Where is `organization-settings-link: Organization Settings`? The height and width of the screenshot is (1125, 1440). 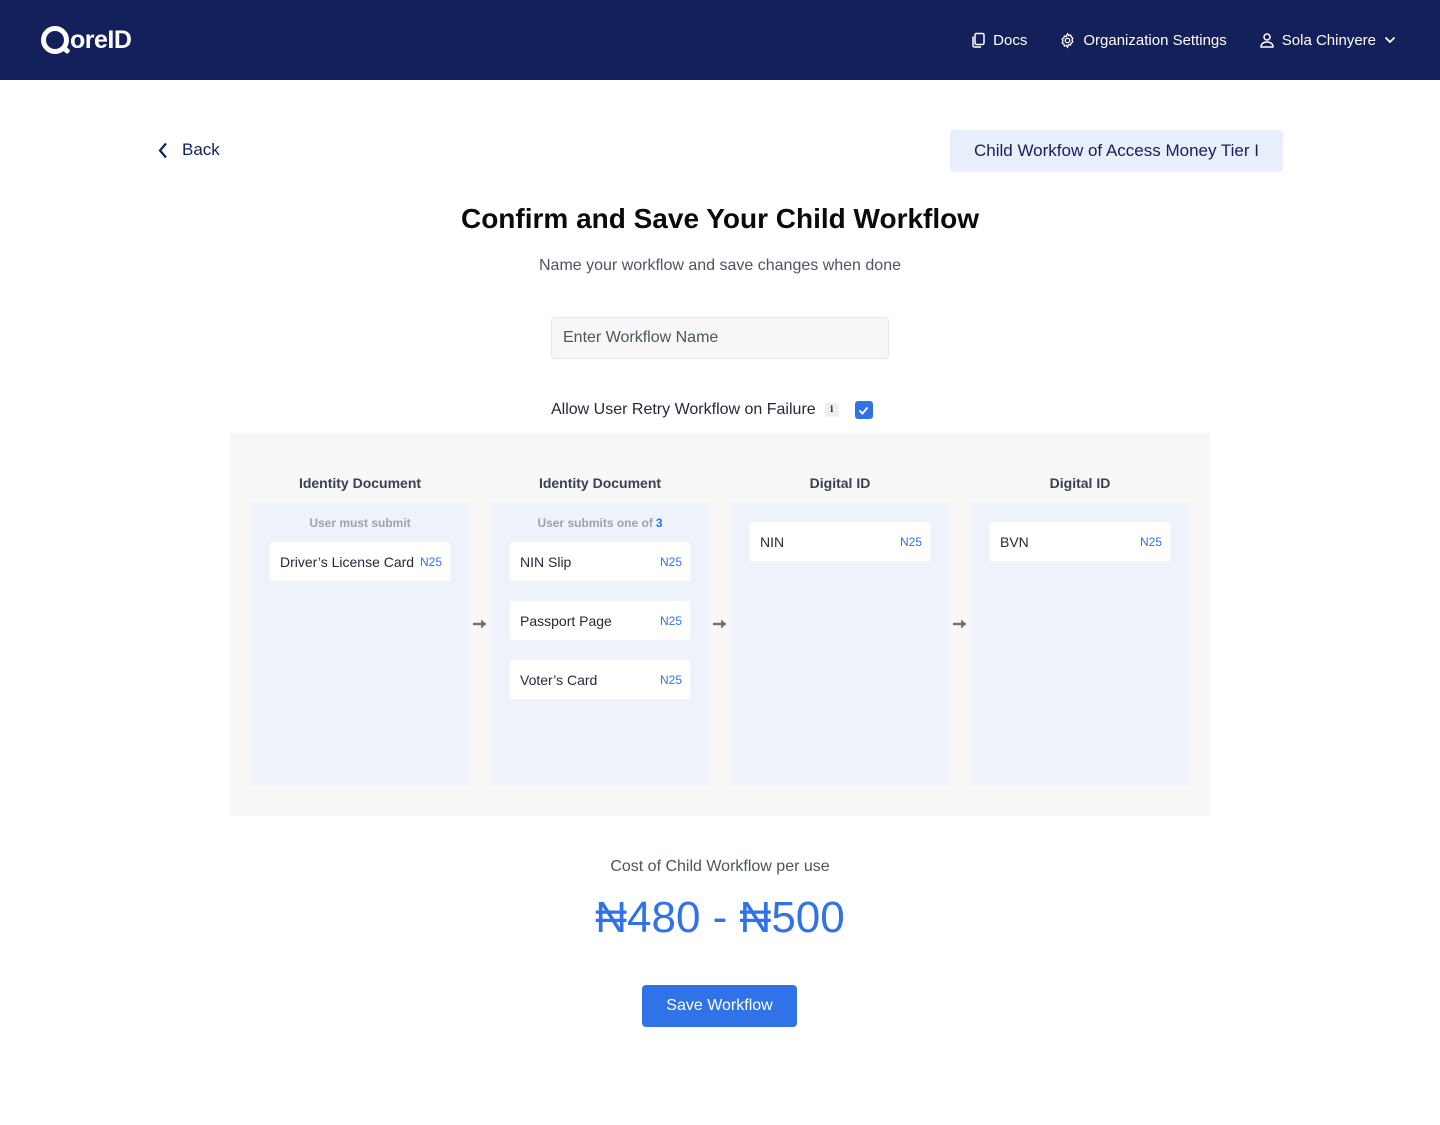 organization-settings-link: Organization Settings is located at coordinates (1143, 40).